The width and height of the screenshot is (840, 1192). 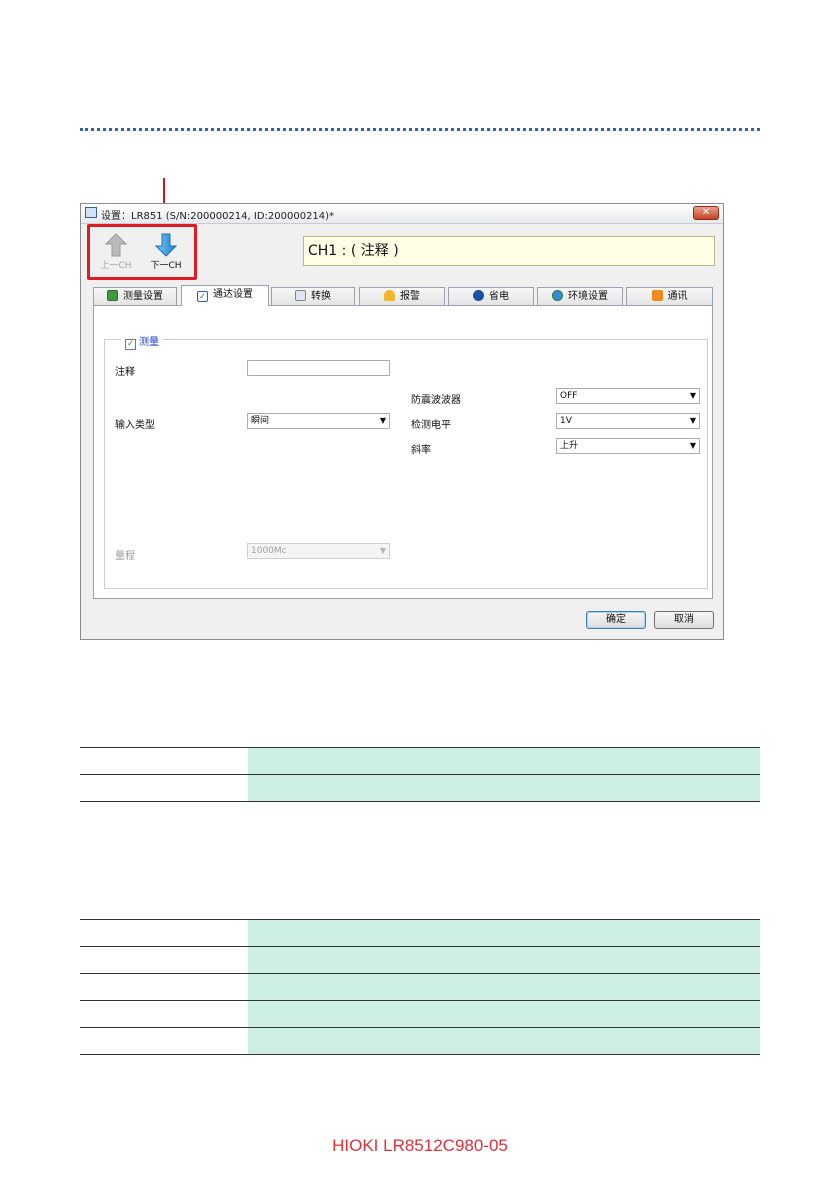 What do you see at coordinates (557, 295) in the screenshot?
I see `globe-icon` at bounding box center [557, 295].